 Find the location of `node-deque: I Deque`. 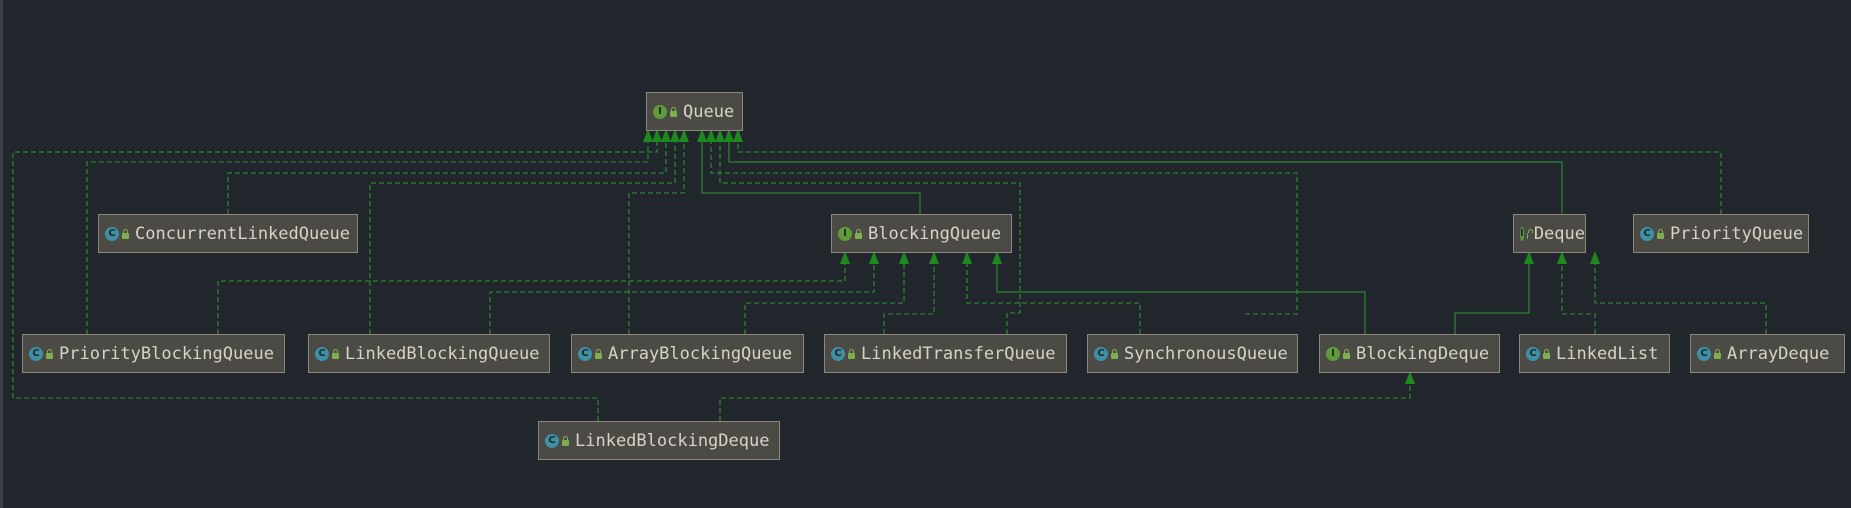

node-deque: I Deque is located at coordinates (1549, 233).